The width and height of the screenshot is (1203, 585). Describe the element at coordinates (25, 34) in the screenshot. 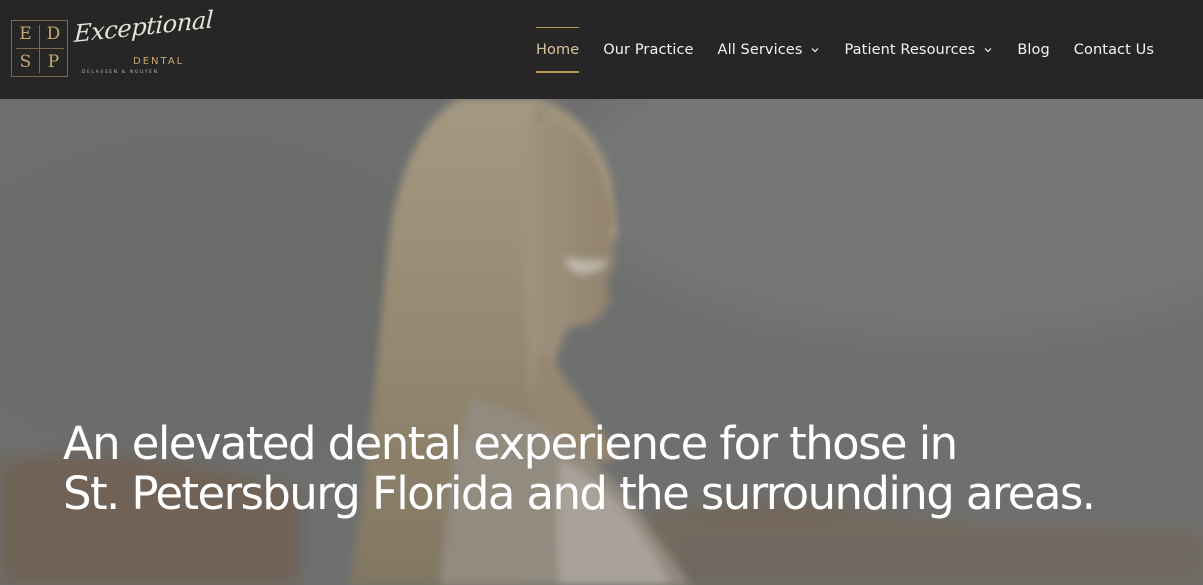

I see `monogram-letter: E` at that location.